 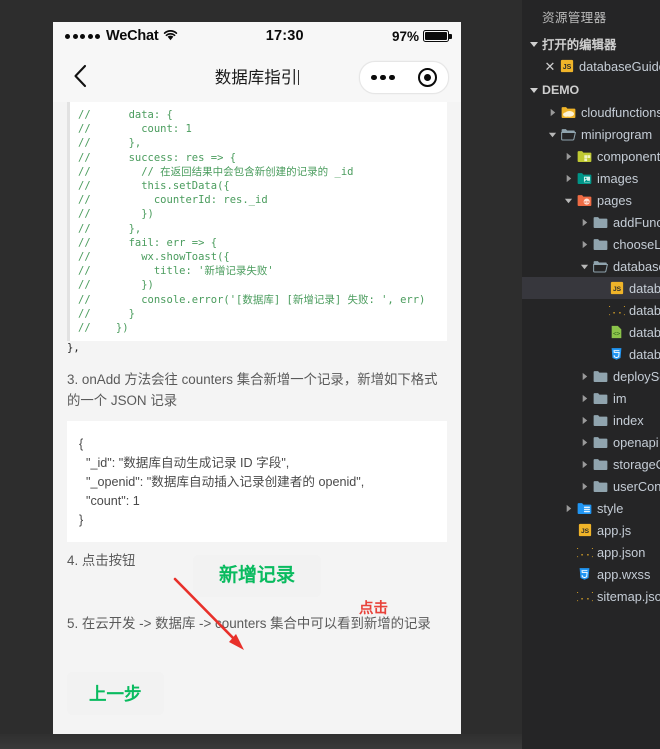 I want to click on folder-style-icon, so click(x=584, y=508).